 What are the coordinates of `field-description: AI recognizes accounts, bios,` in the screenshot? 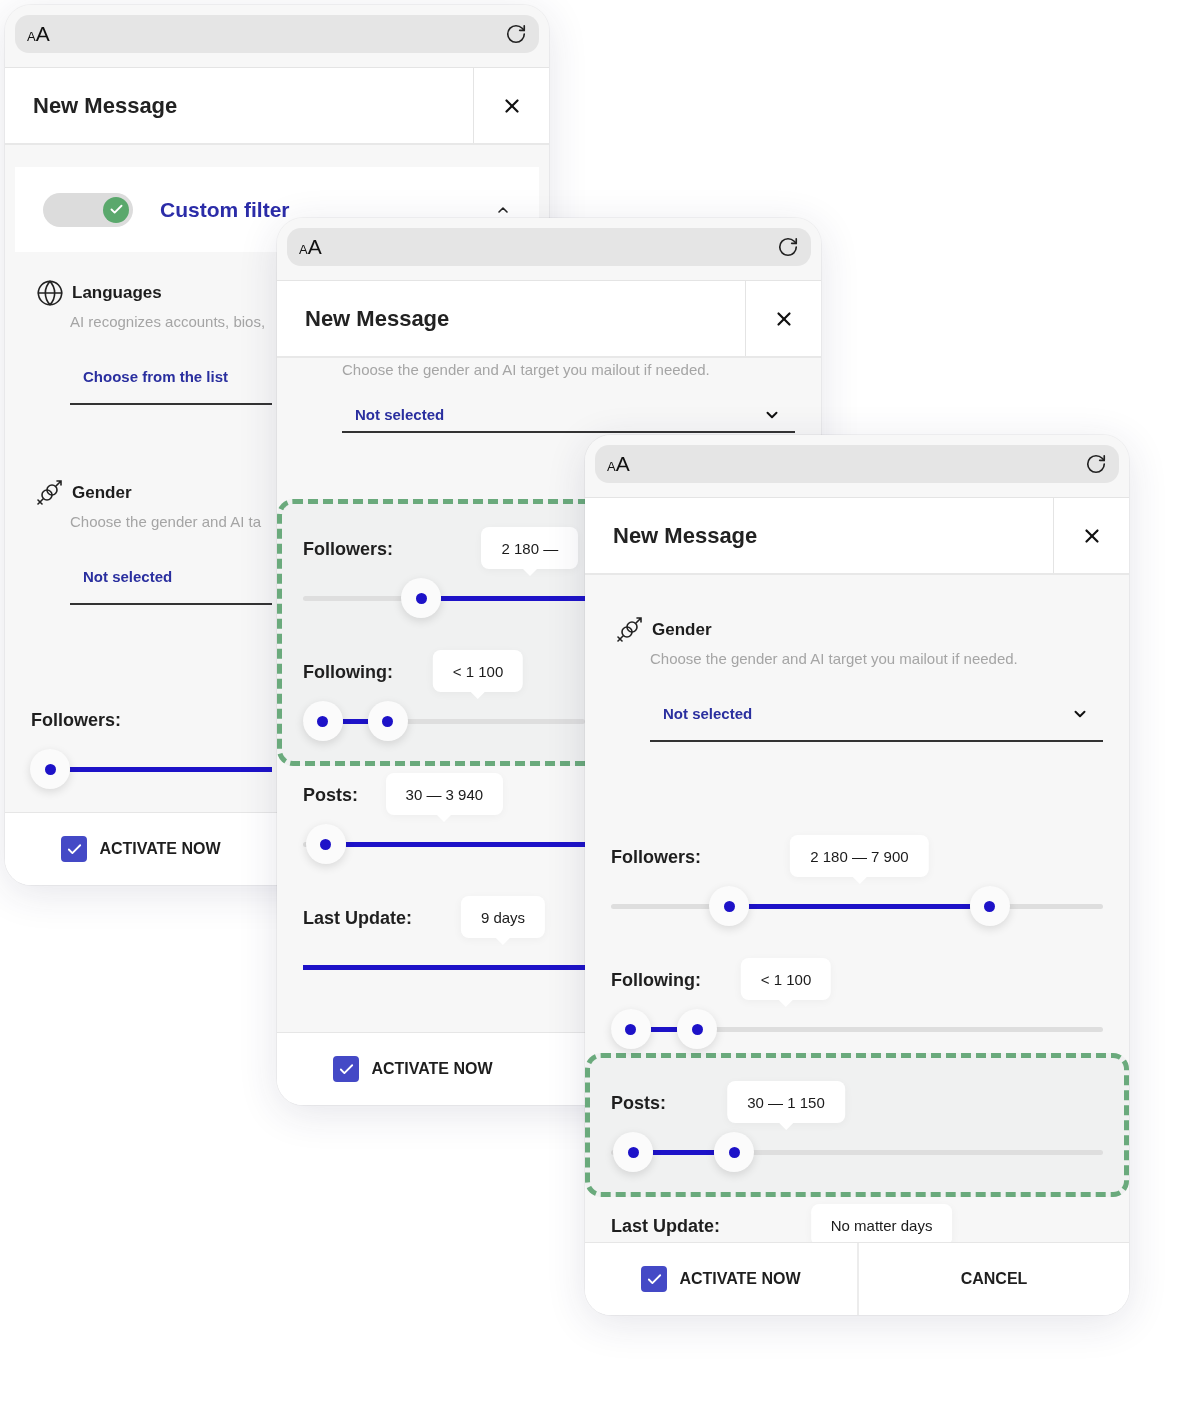 It's located at (168, 322).